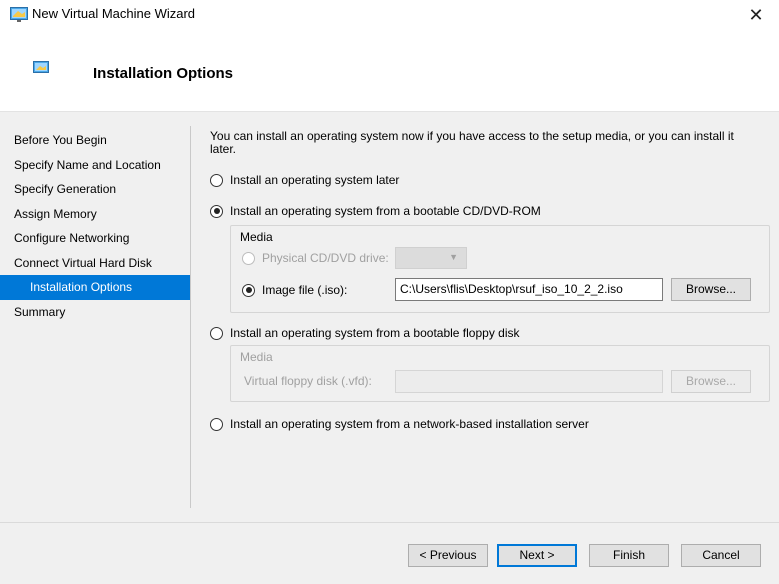  I want to click on nav-item-assign-memory: Assign Memory, so click(95, 214).